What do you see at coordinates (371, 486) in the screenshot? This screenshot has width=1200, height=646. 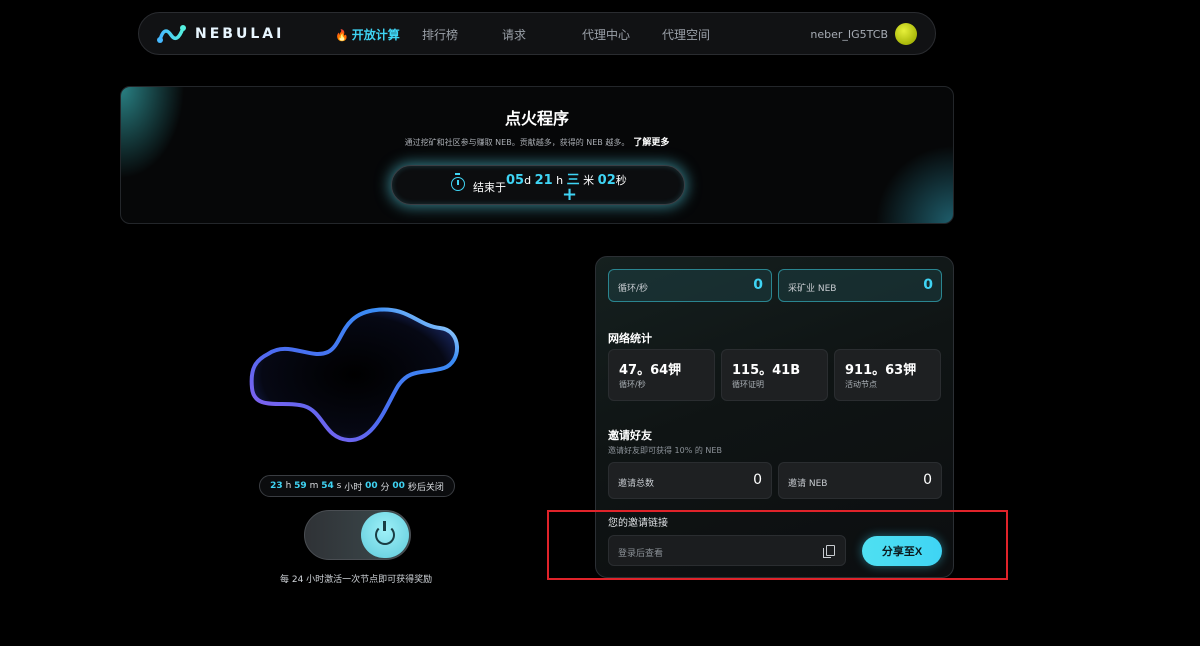 I see `timer-min: 00` at bounding box center [371, 486].